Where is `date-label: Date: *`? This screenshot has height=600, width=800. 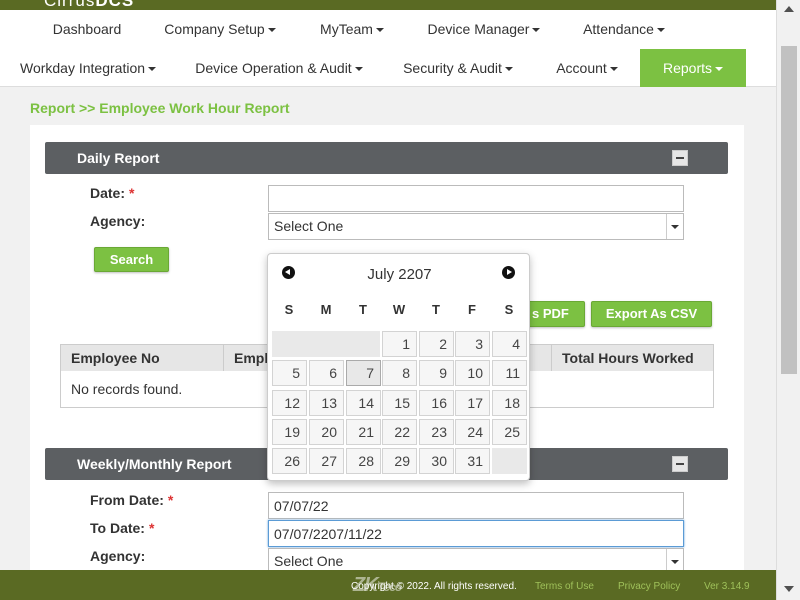 date-label: Date: * is located at coordinates (112, 193).